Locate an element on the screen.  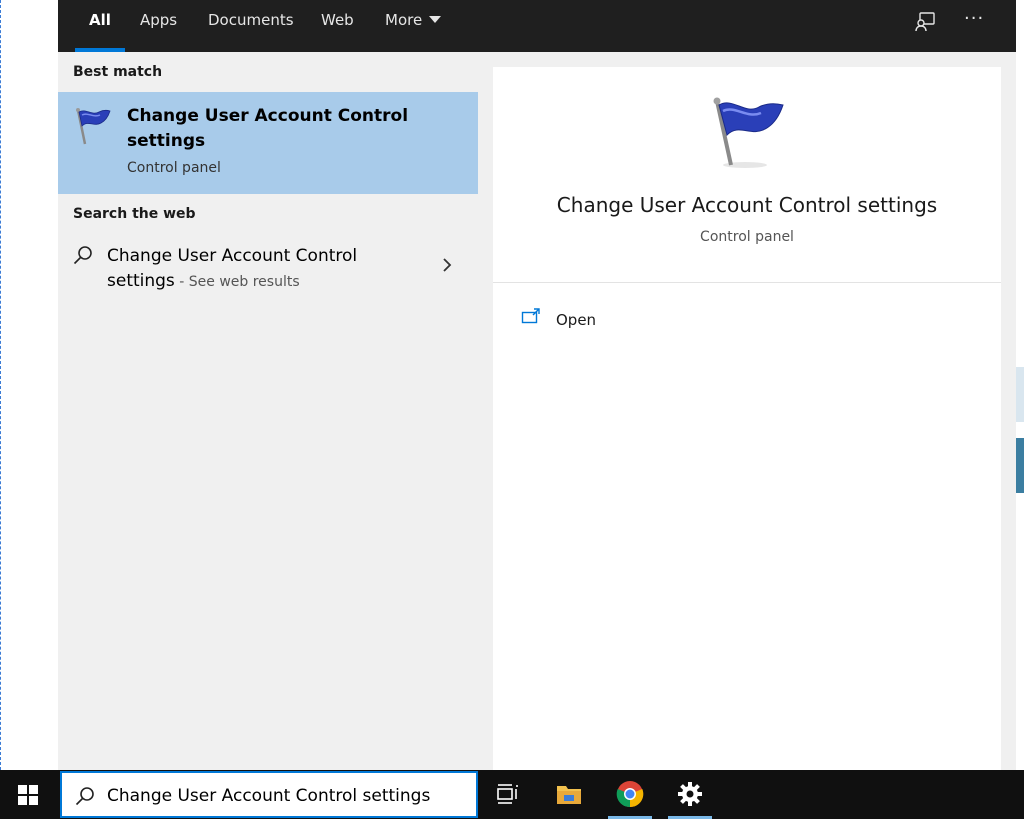
preview-subtitle: Control panel is located at coordinates (747, 237).